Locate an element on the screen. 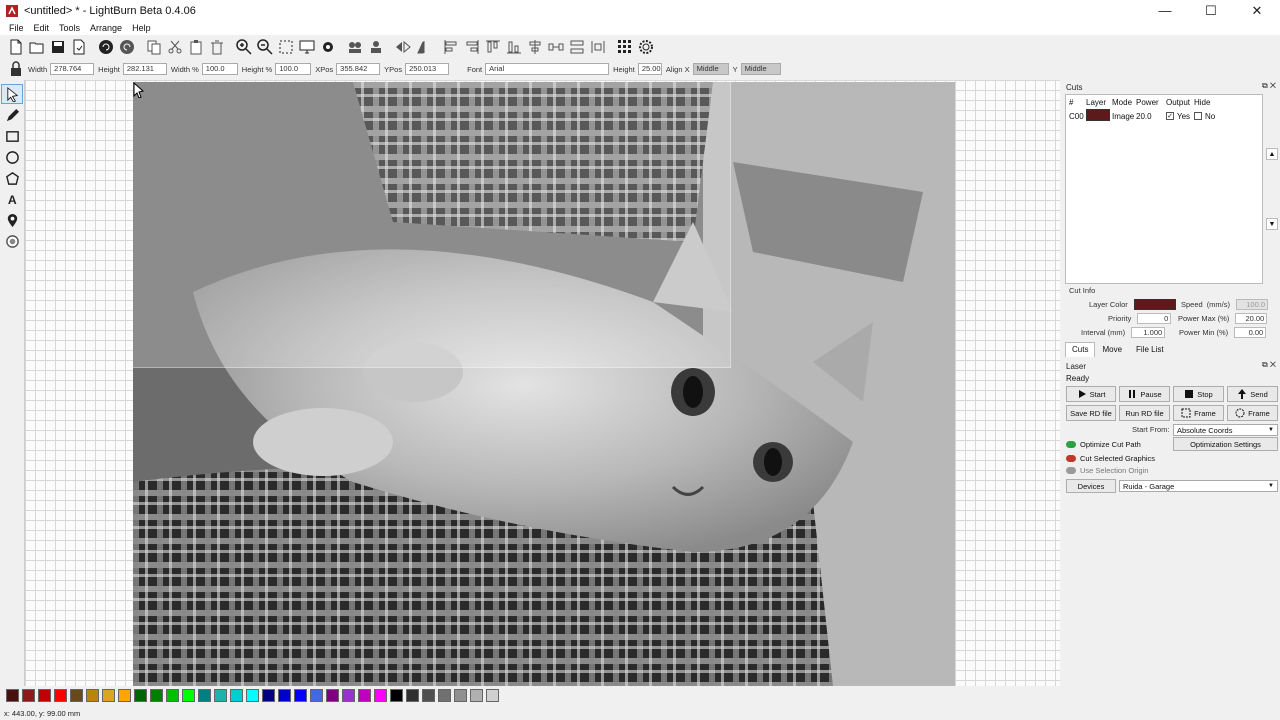  interval-input: 1.000 is located at coordinates (1148, 332).